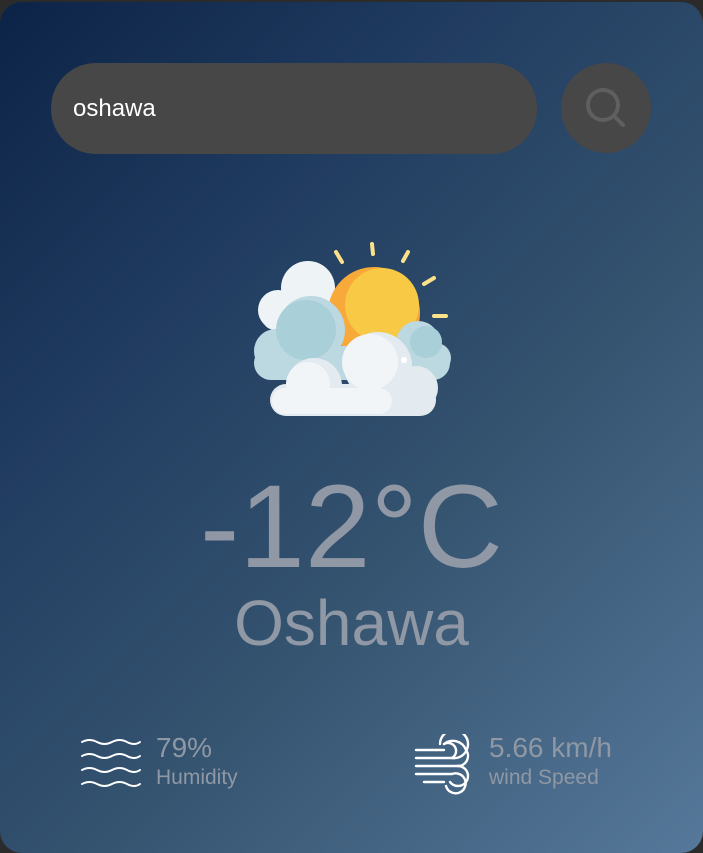 This screenshot has height=853, width=703. Describe the element at coordinates (184, 747) in the screenshot. I see `humidity-value: 79%` at that location.